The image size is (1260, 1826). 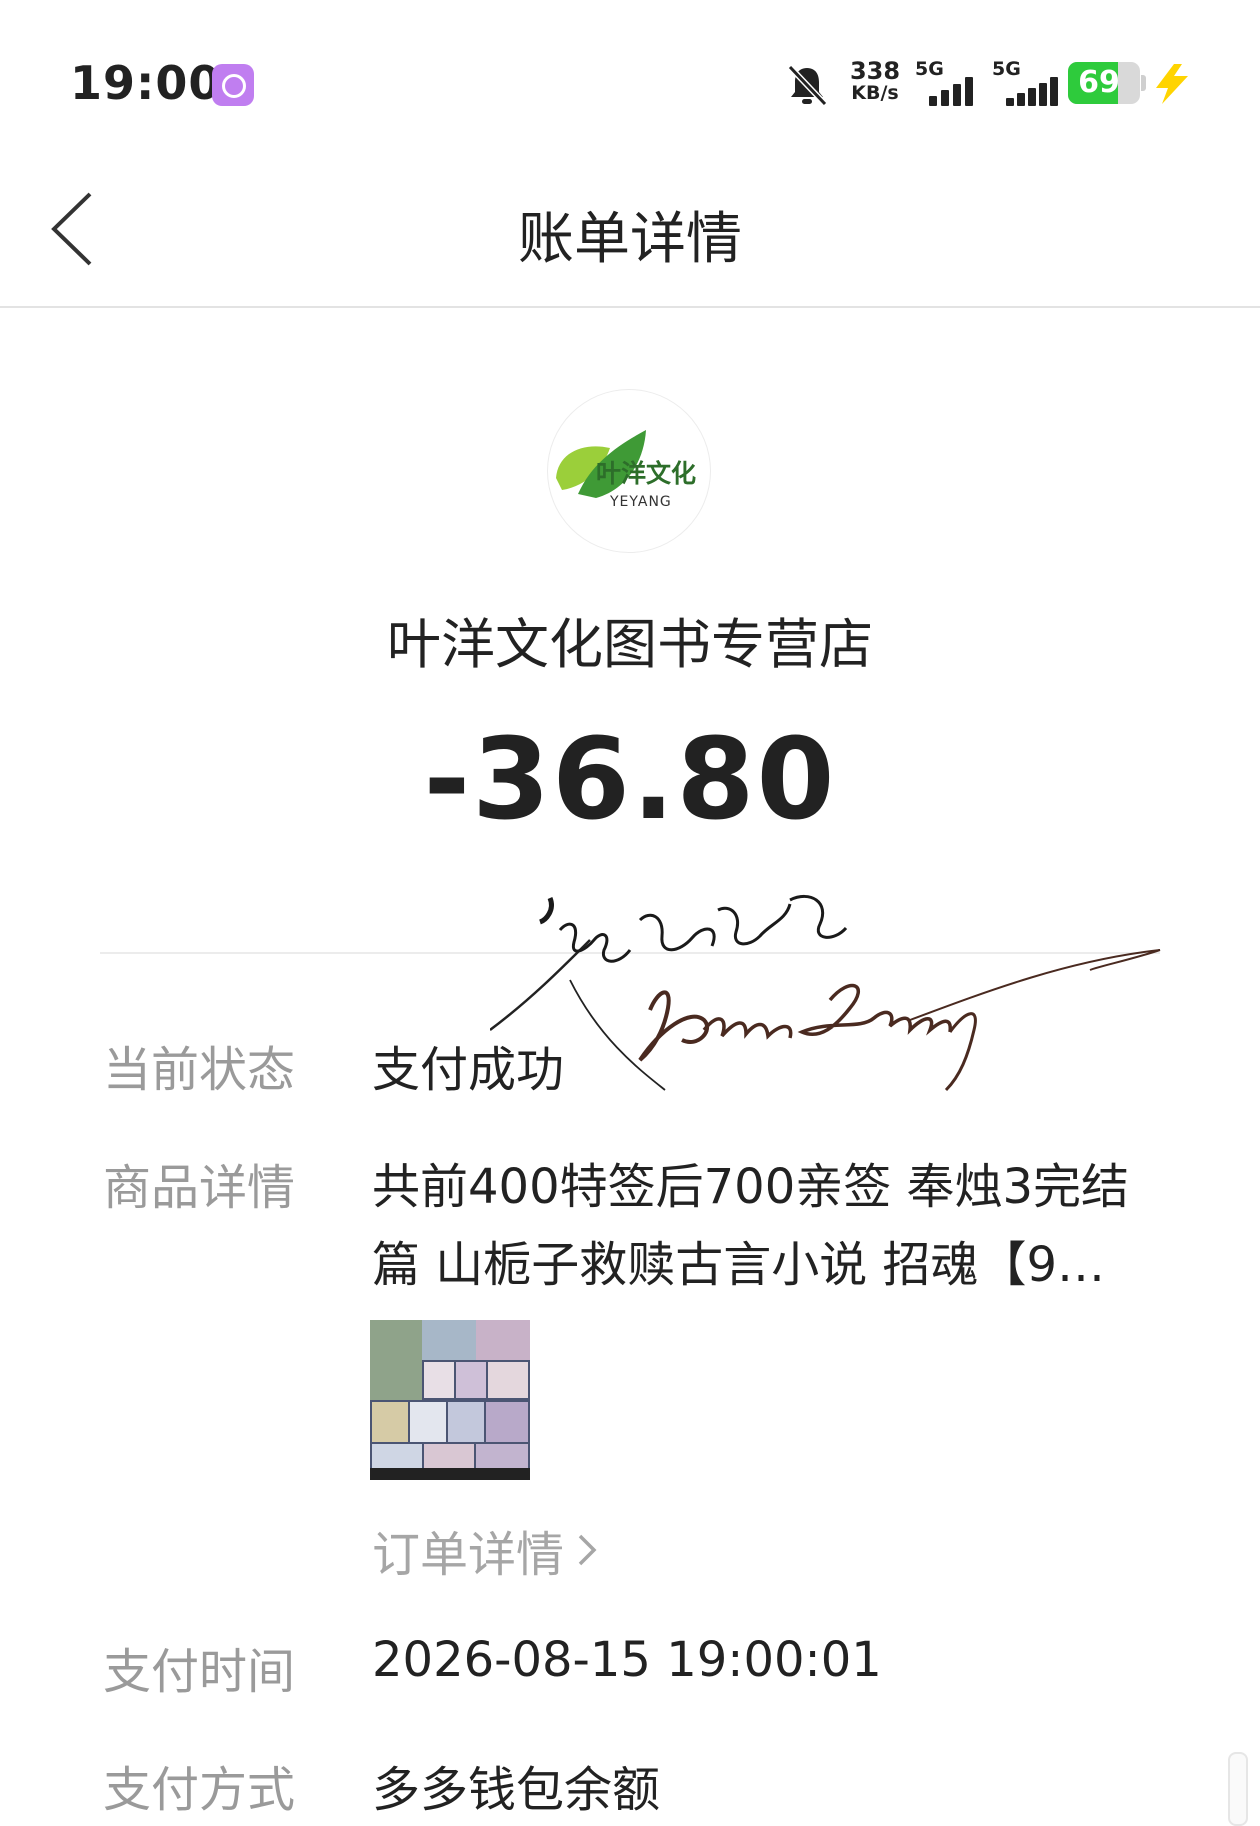 What do you see at coordinates (646, 473) in the screenshot?
I see `logo-text: 叶洋文化` at bounding box center [646, 473].